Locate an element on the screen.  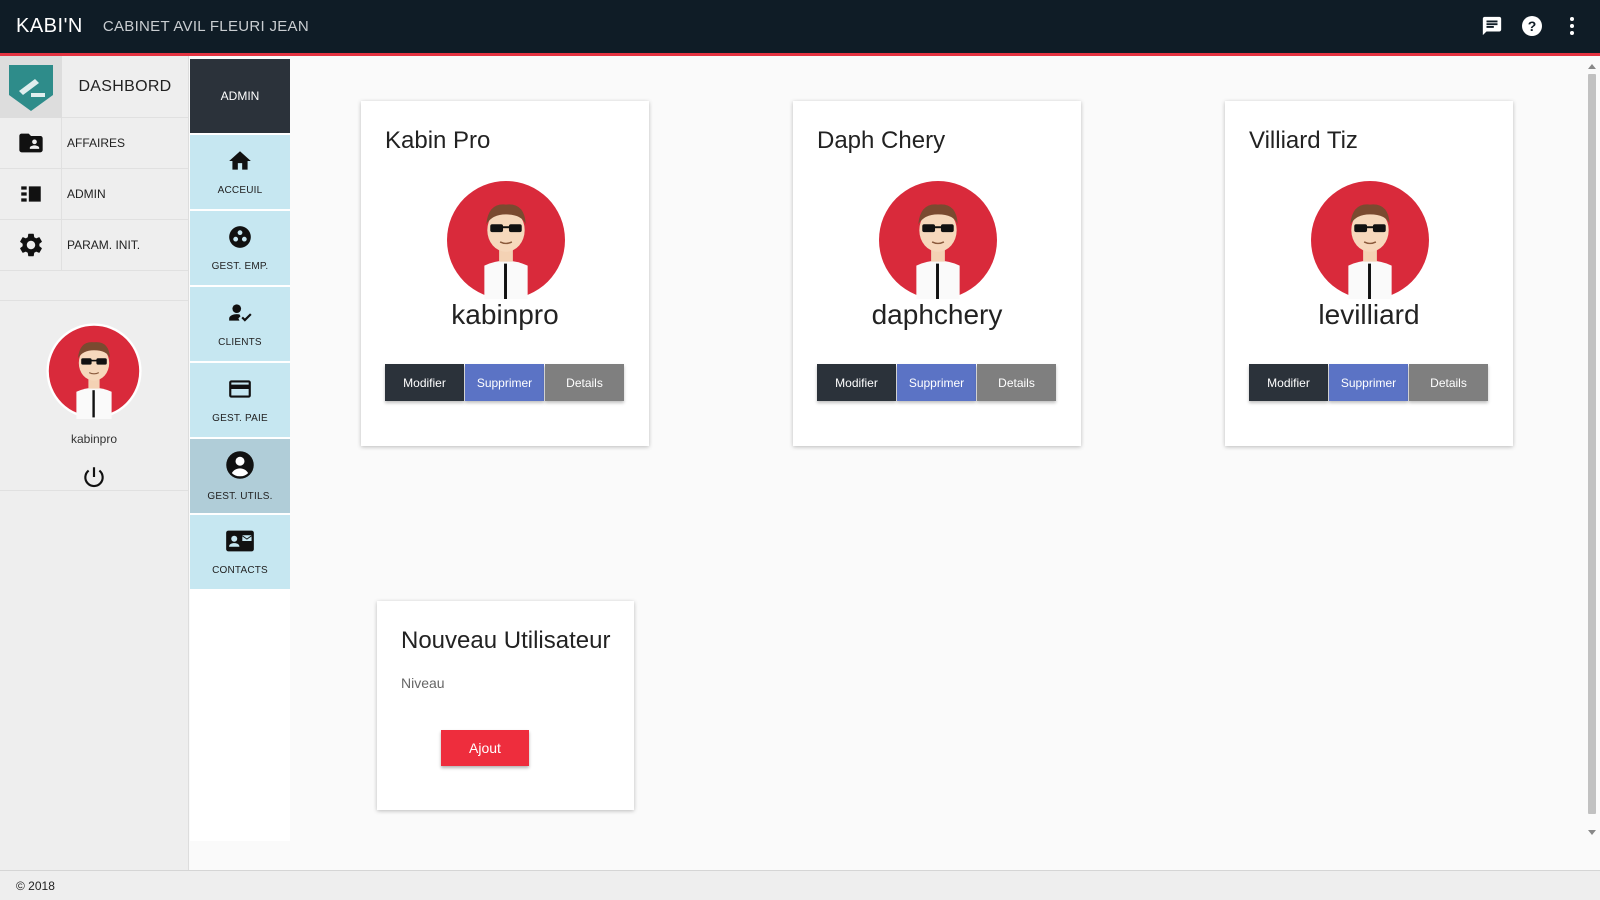
admin-item-label: CLIENTS is located at coordinates (240, 342).